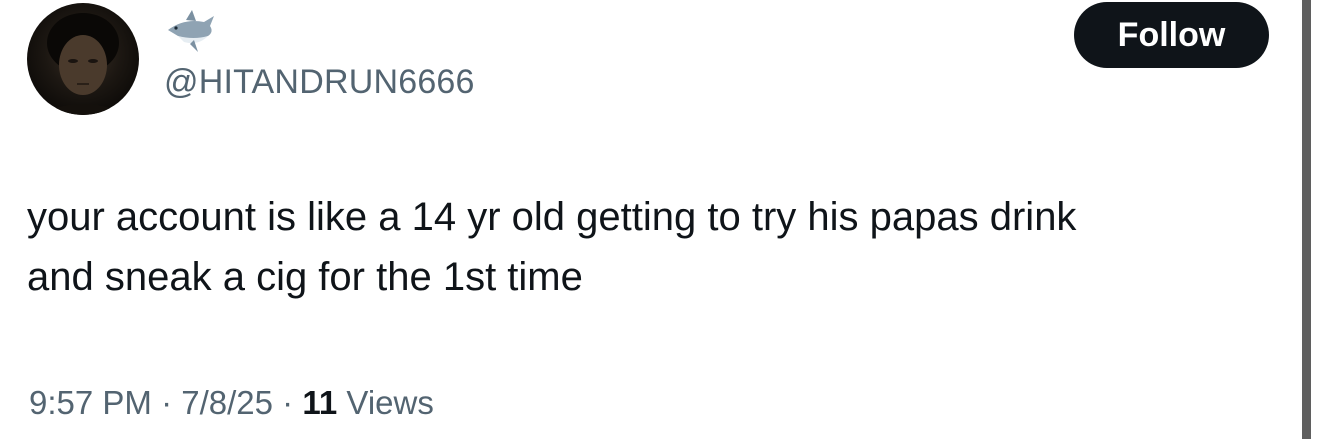  I want to click on views-count: 11, so click(319, 402).